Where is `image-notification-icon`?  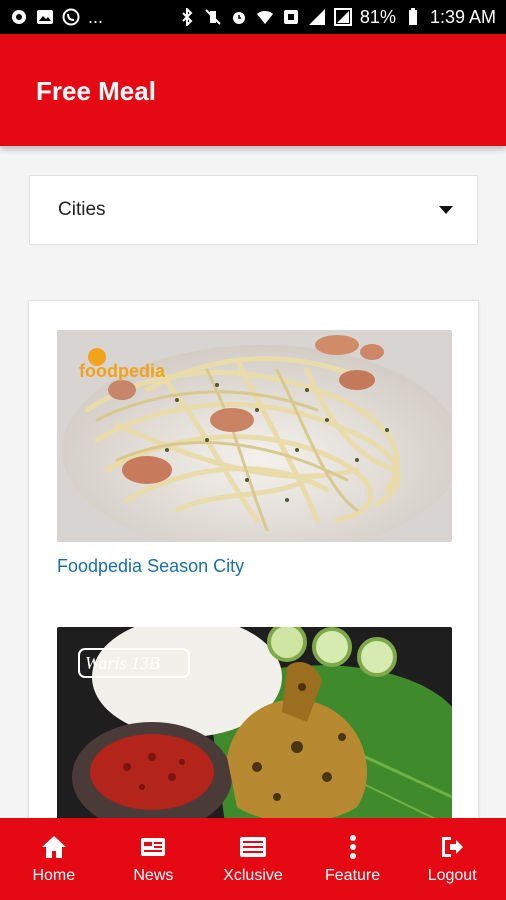
image-notification-icon is located at coordinates (45, 17).